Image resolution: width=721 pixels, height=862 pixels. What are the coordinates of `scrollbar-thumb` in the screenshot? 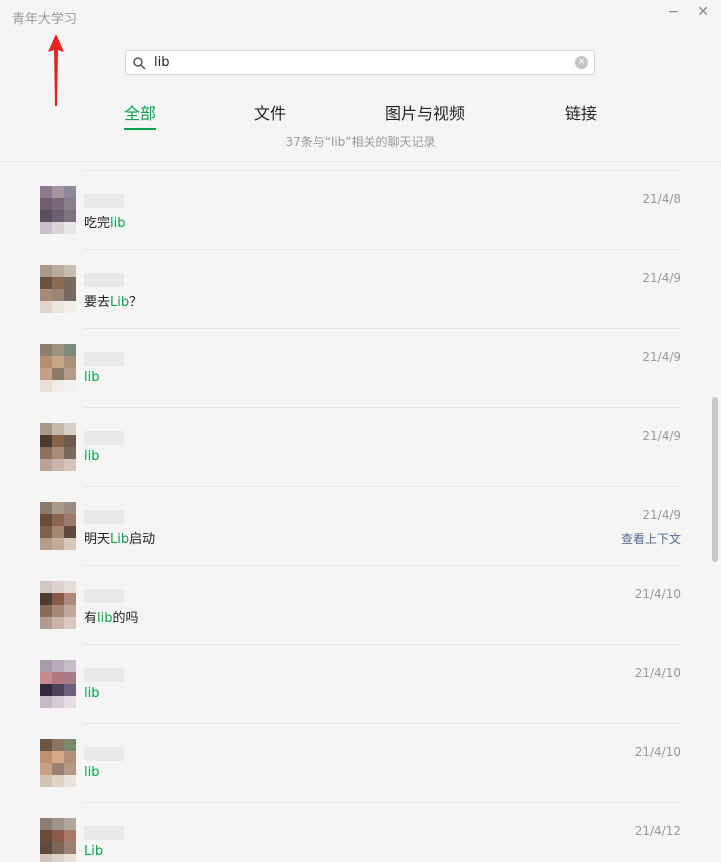 It's located at (715, 479).